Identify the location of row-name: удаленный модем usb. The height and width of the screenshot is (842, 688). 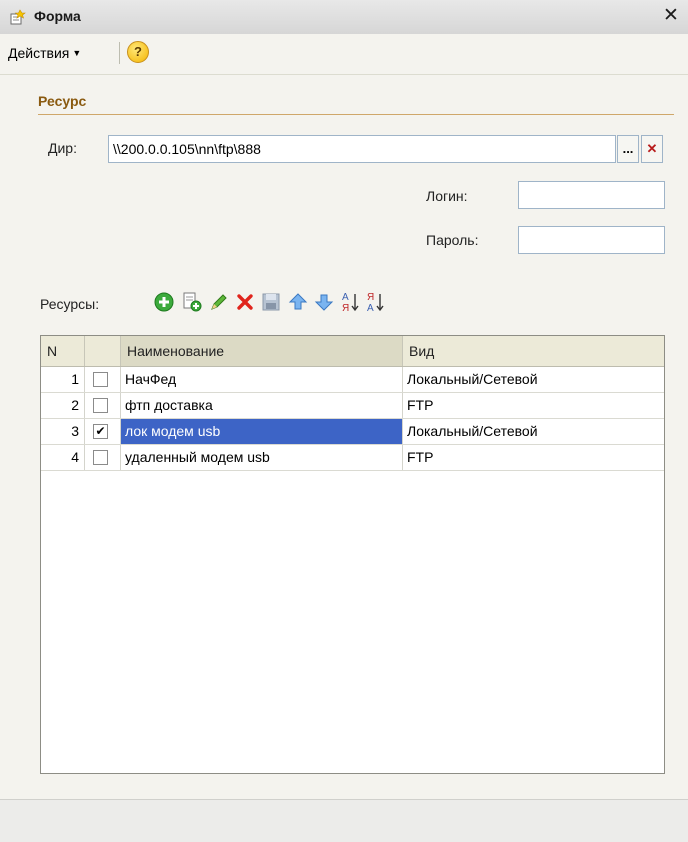
(262, 457).